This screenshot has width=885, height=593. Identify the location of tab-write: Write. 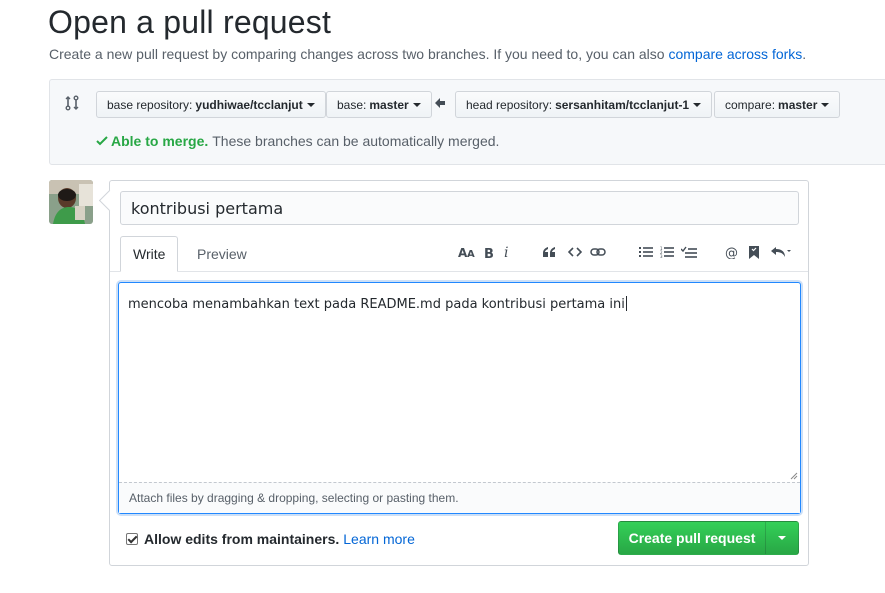
(149, 254).